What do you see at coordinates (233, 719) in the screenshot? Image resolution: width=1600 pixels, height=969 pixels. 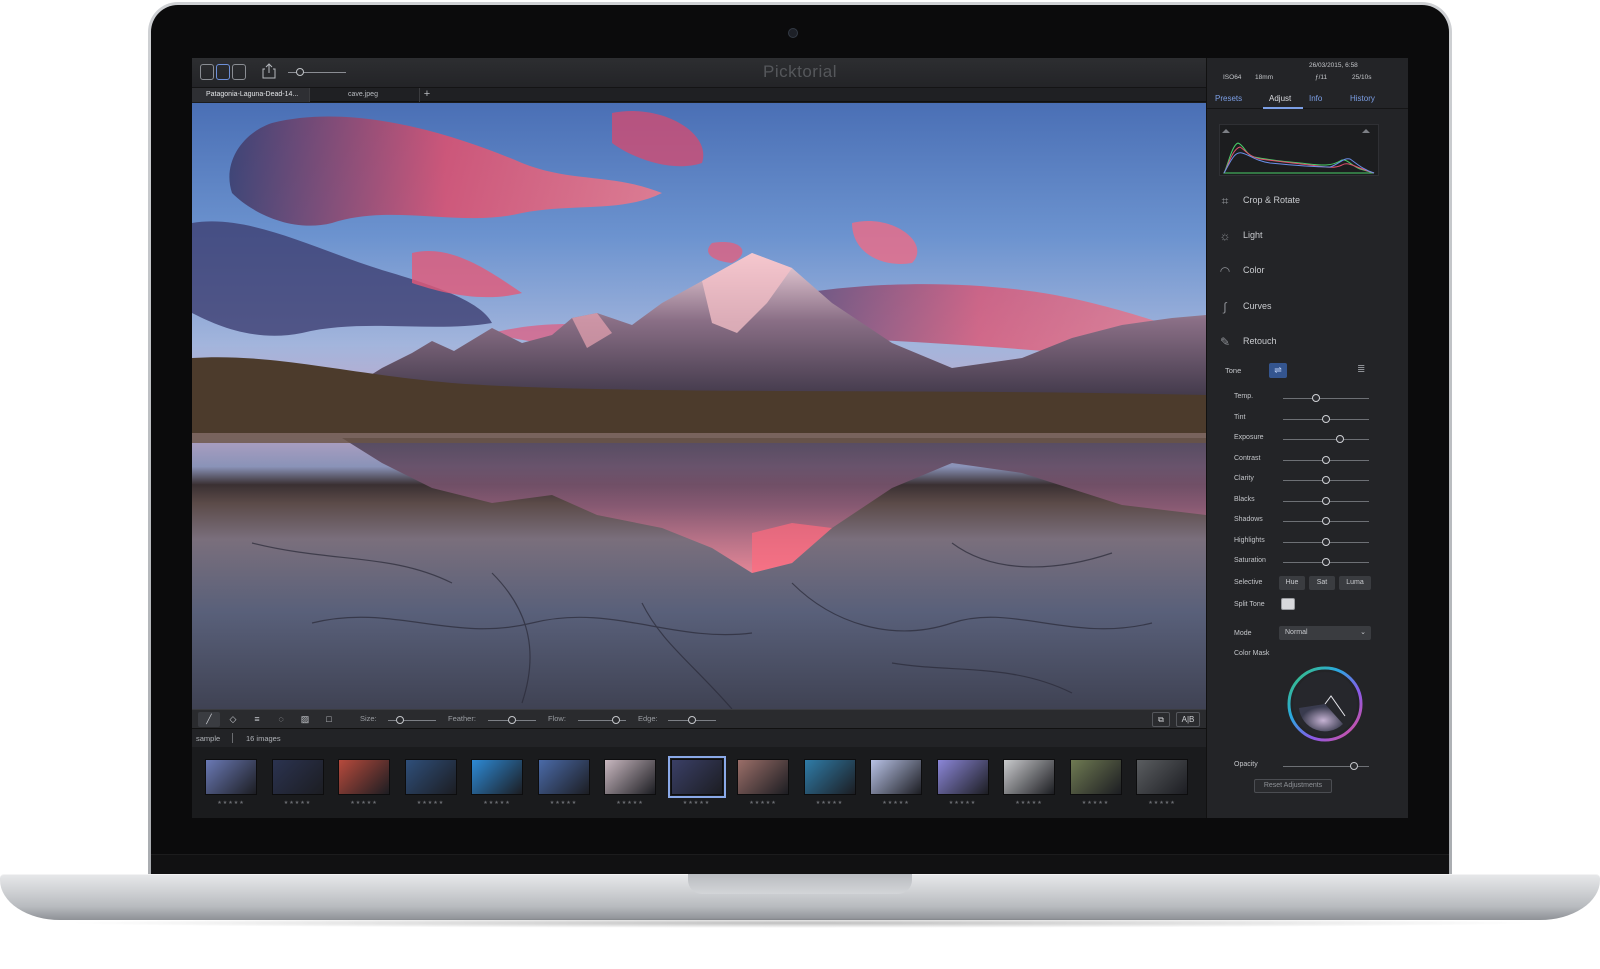 I see `eraser-tool-icon: ◇` at bounding box center [233, 719].